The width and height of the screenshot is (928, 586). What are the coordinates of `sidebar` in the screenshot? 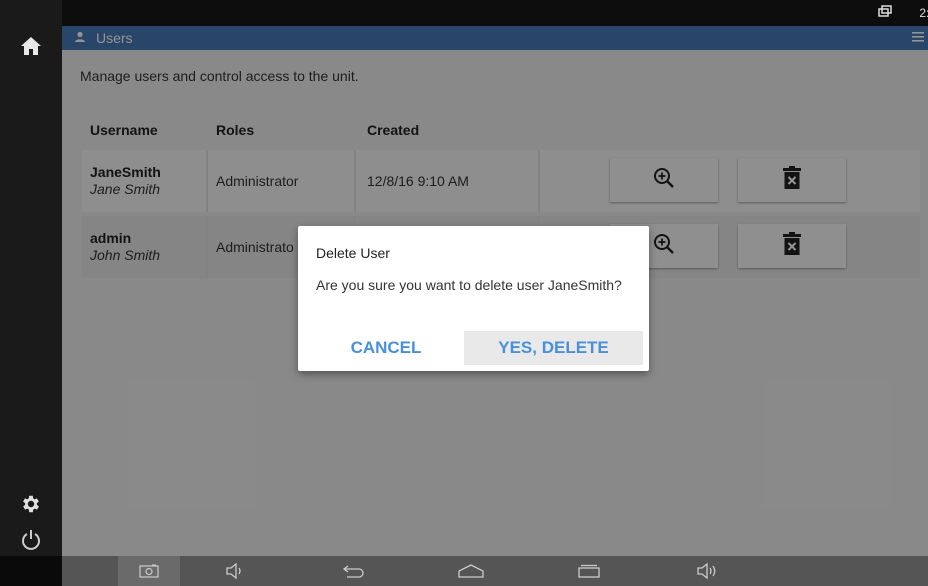 It's located at (31, 278).